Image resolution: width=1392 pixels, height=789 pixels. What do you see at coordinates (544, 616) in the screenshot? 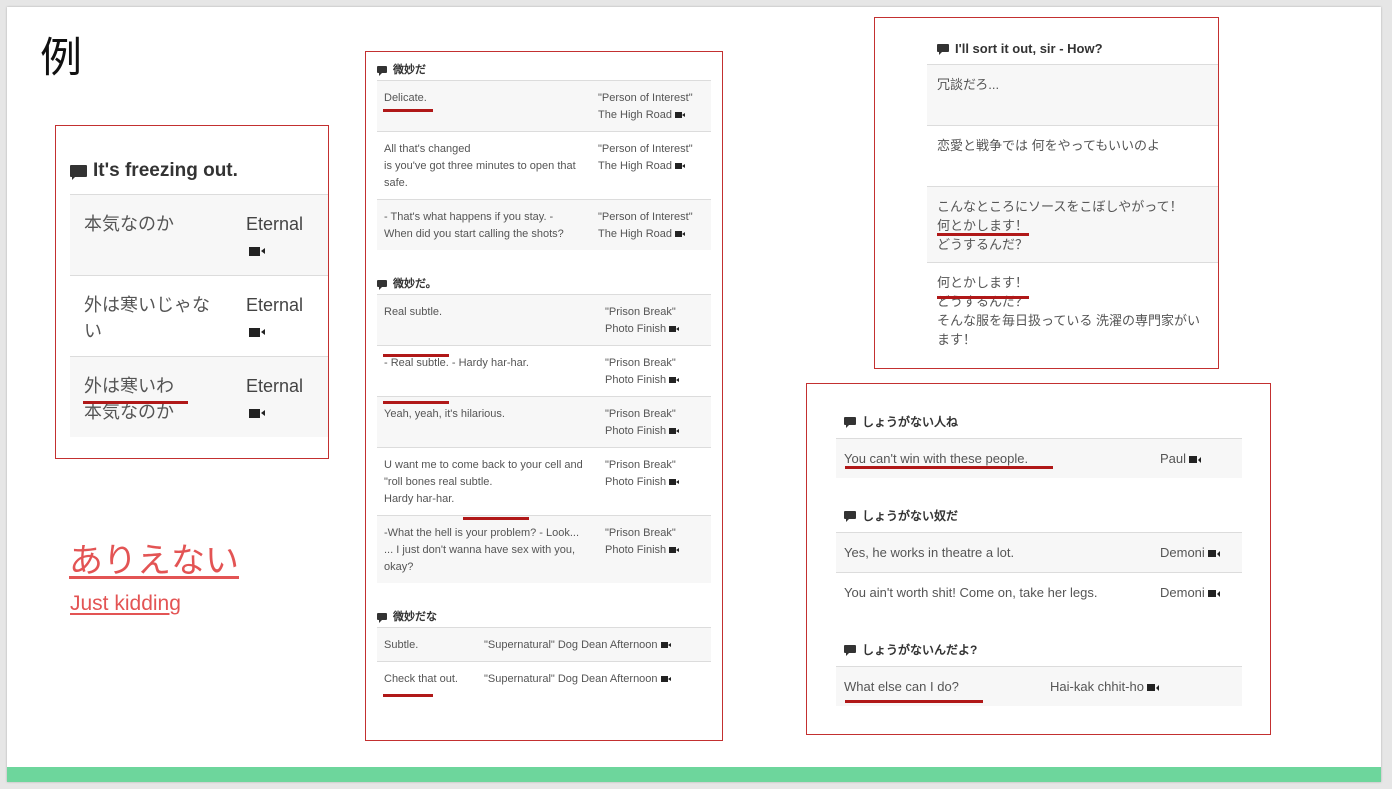
I see `section-heading: 微妙だな` at bounding box center [544, 616].